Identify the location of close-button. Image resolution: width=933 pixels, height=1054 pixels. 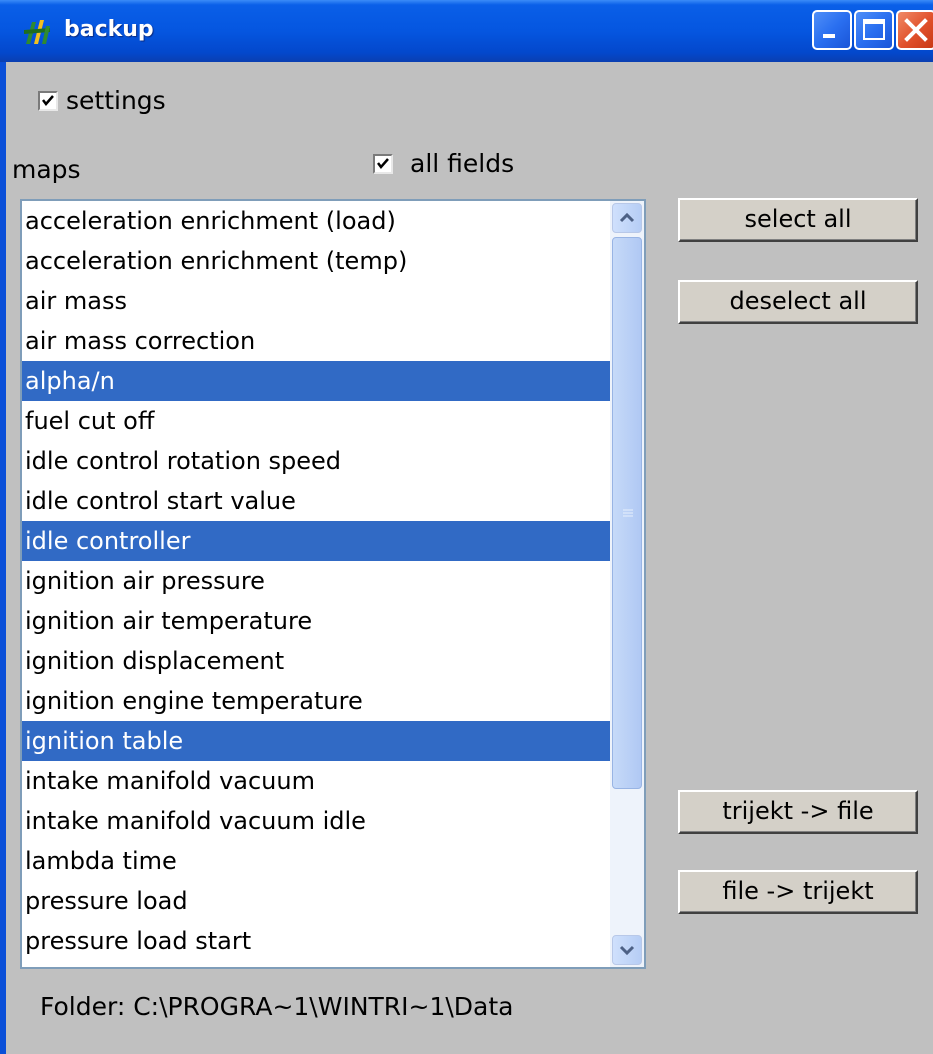
(914, 30).